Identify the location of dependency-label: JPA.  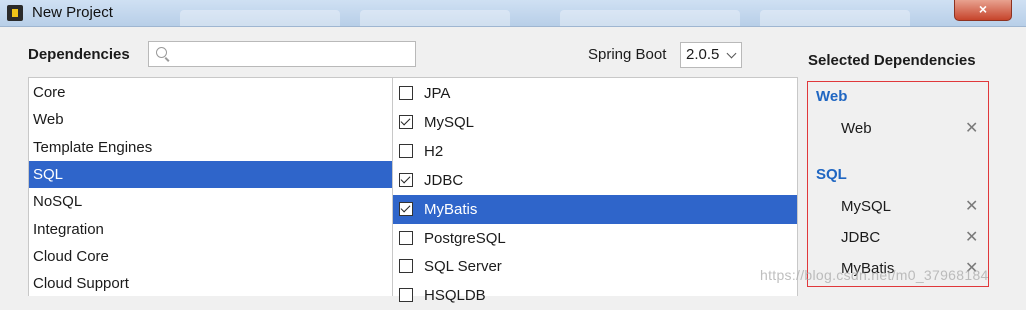
(437, 93).